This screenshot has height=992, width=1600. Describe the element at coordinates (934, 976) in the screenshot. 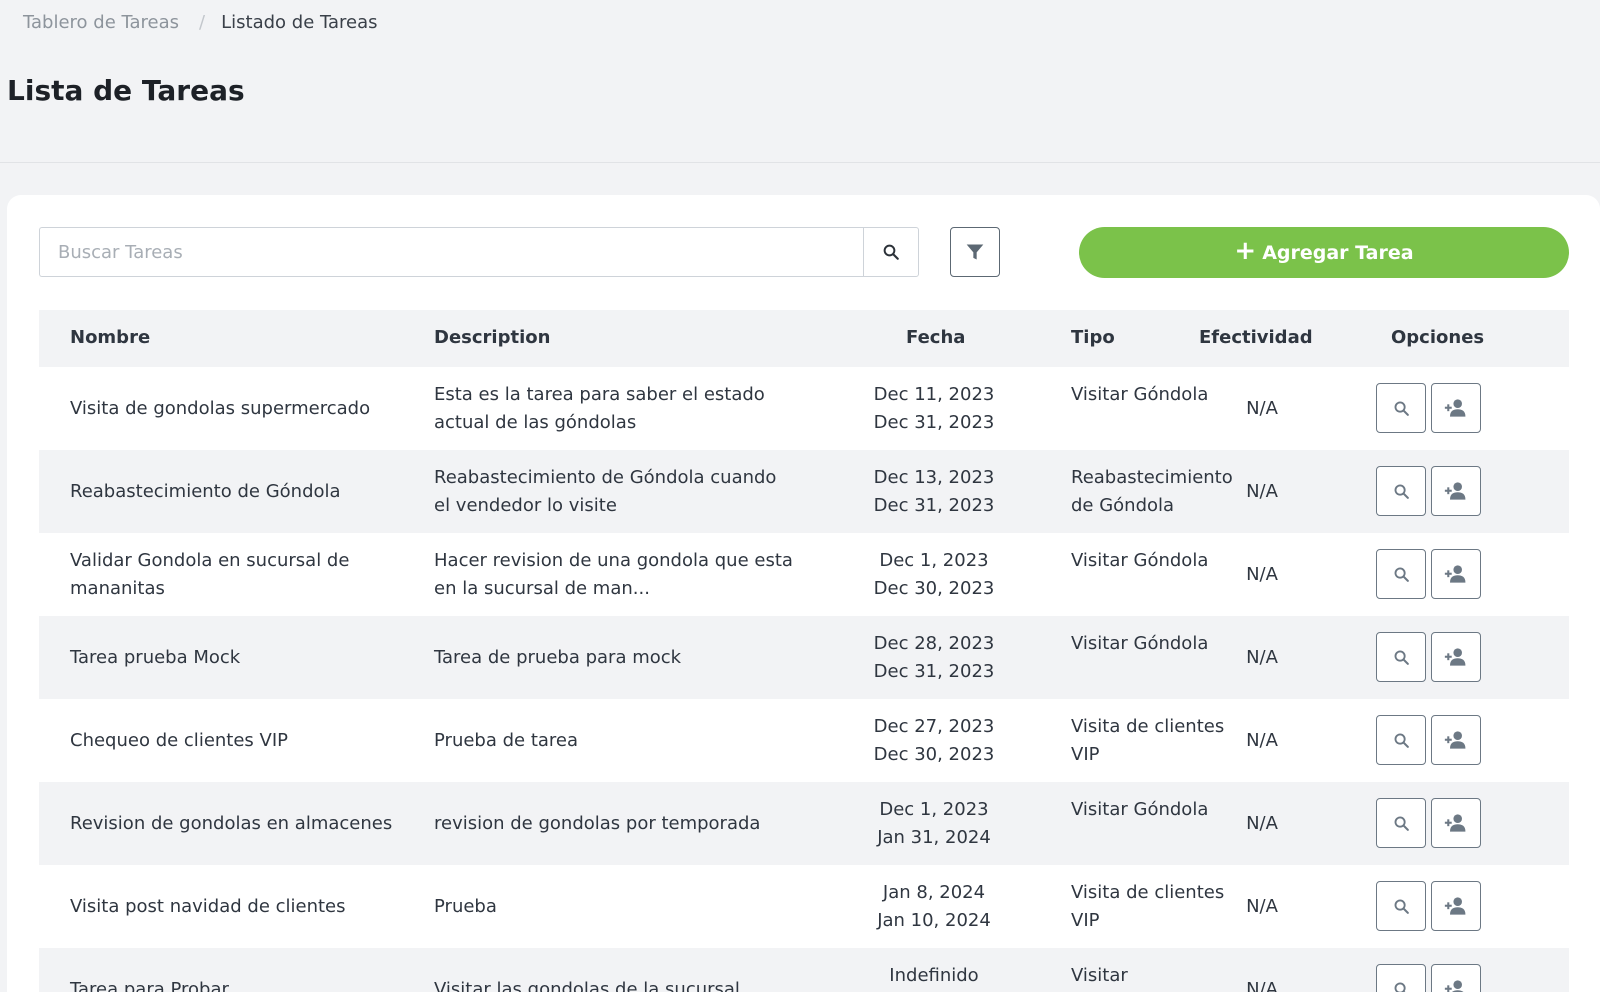

I see `cell-fecha: Indefinido` at that location.